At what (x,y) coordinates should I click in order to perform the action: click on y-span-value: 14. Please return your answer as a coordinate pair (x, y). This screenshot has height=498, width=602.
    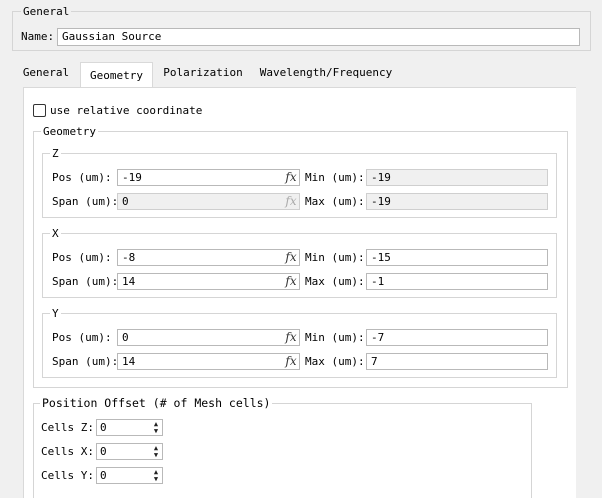
    Looking at the image, I should click on (129, 361).